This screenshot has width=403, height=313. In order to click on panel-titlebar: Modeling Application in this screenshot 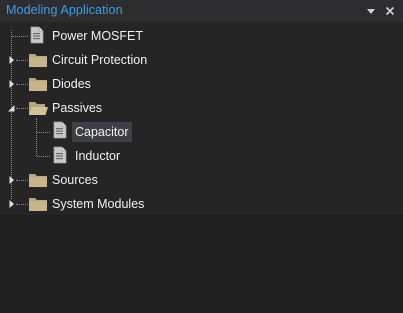, I will do `click(201, 11)`.